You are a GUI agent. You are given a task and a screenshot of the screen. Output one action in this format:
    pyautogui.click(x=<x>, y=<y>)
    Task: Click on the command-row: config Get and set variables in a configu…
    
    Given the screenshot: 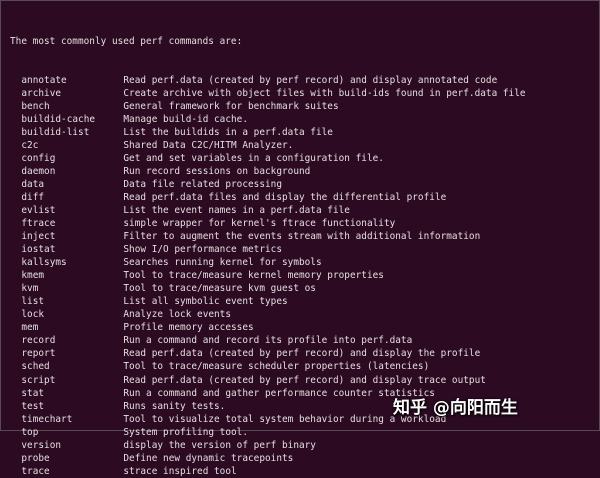 What is the action you would take?
    pyautogui.click(x=268, y=158)
    